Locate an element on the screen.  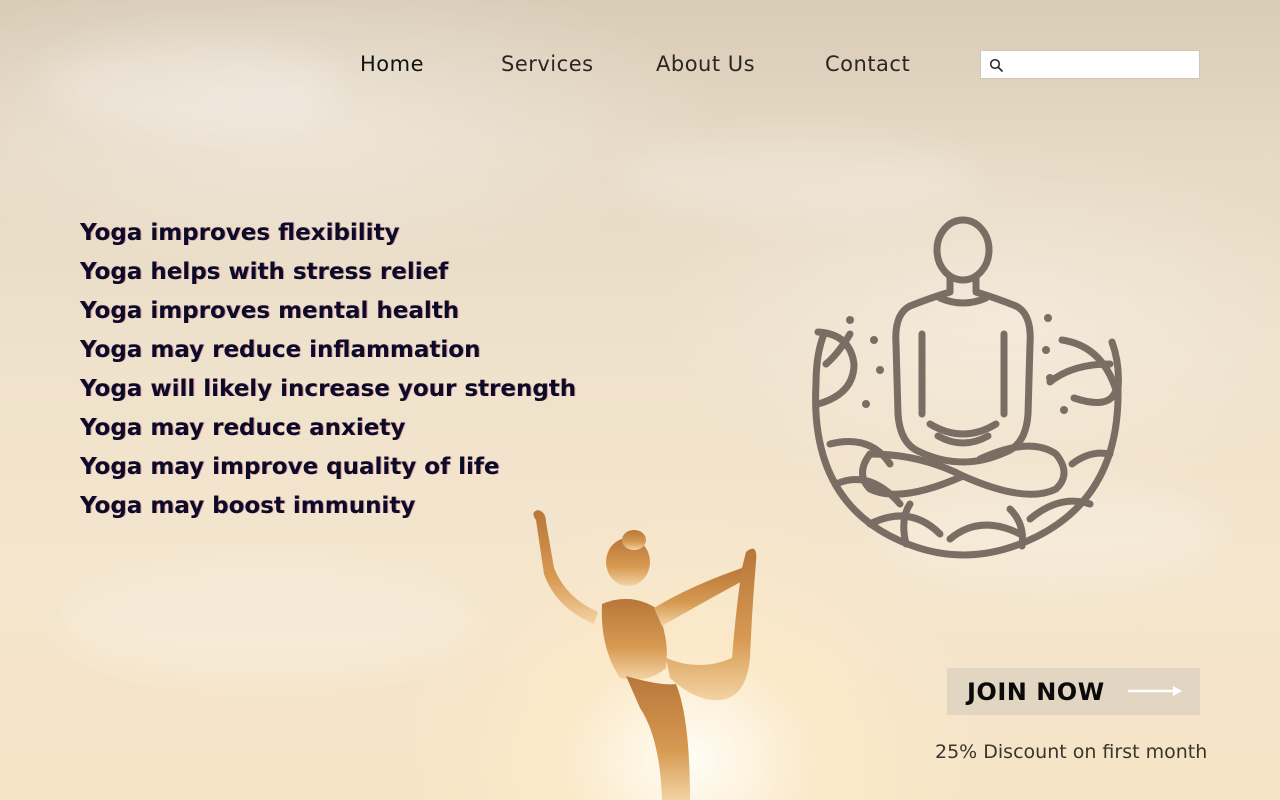
nav-about-us: About Us is located at coordinates (705, 64).